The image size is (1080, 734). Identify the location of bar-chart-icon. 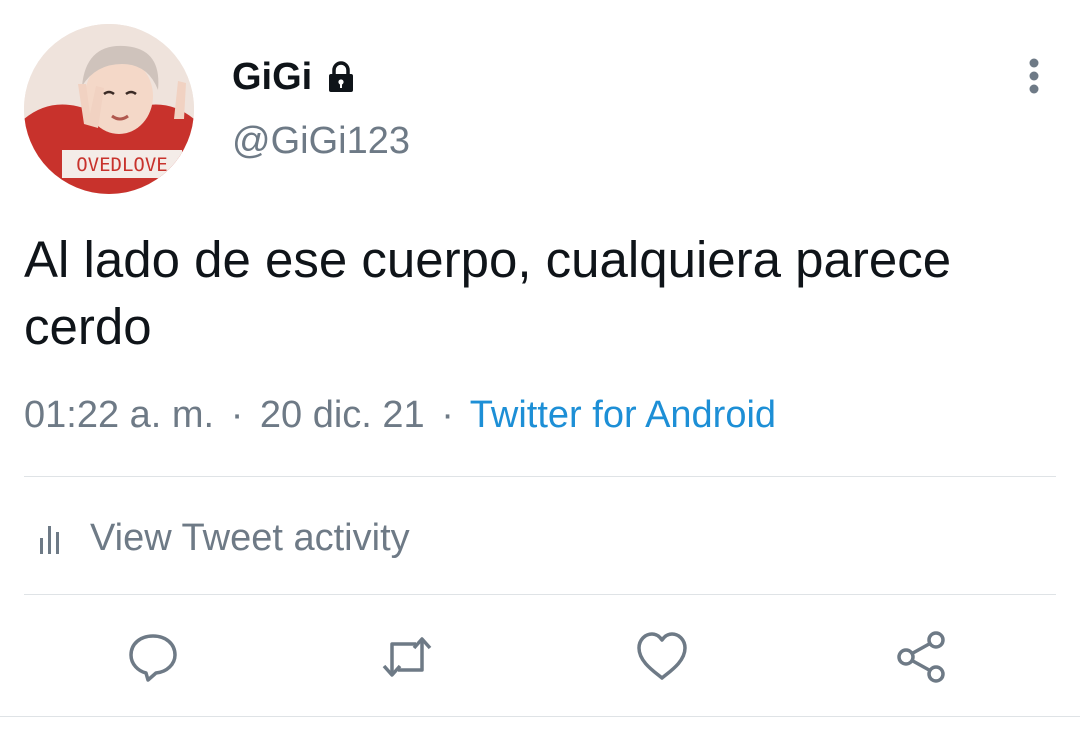
(49, 540).